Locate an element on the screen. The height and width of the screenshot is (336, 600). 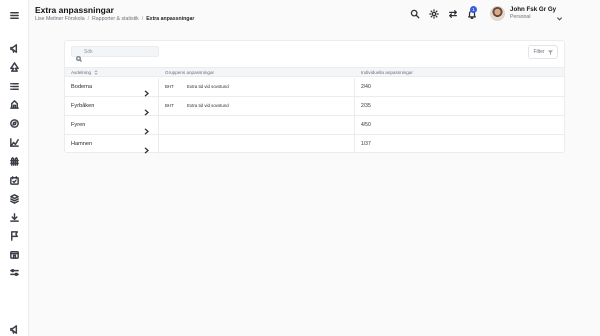
table-row: Boderna BHT Extra tid vid sovstund 2/40 is located at coordinates (314, 87).